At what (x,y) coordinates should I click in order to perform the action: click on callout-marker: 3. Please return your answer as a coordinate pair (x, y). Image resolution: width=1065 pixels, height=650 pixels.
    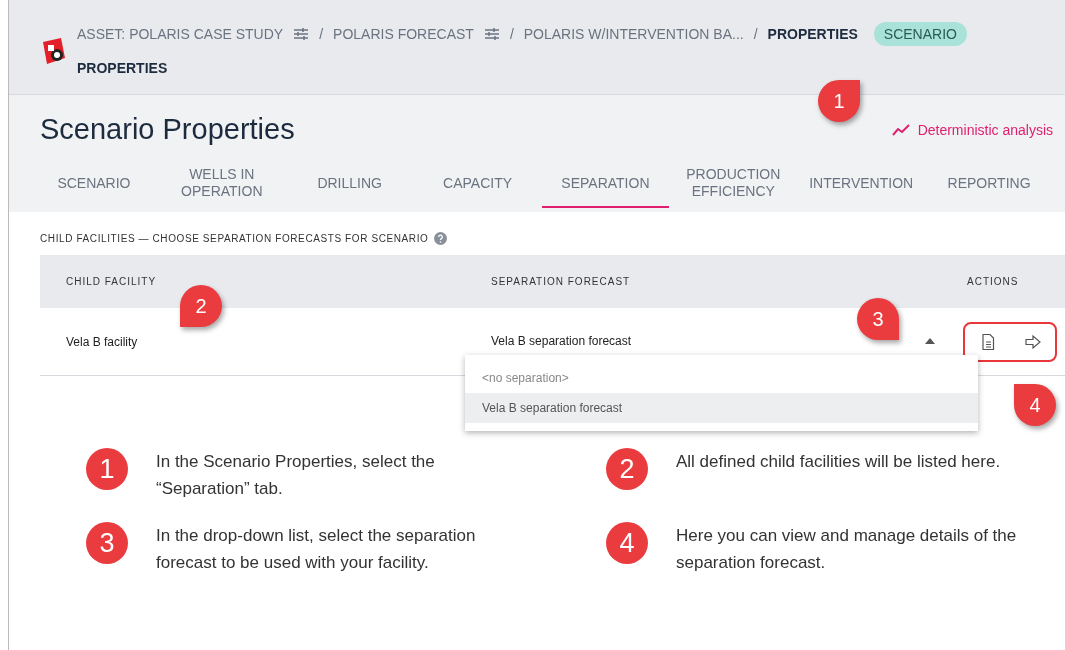
    Looking at the image, I should click on (878, 319).